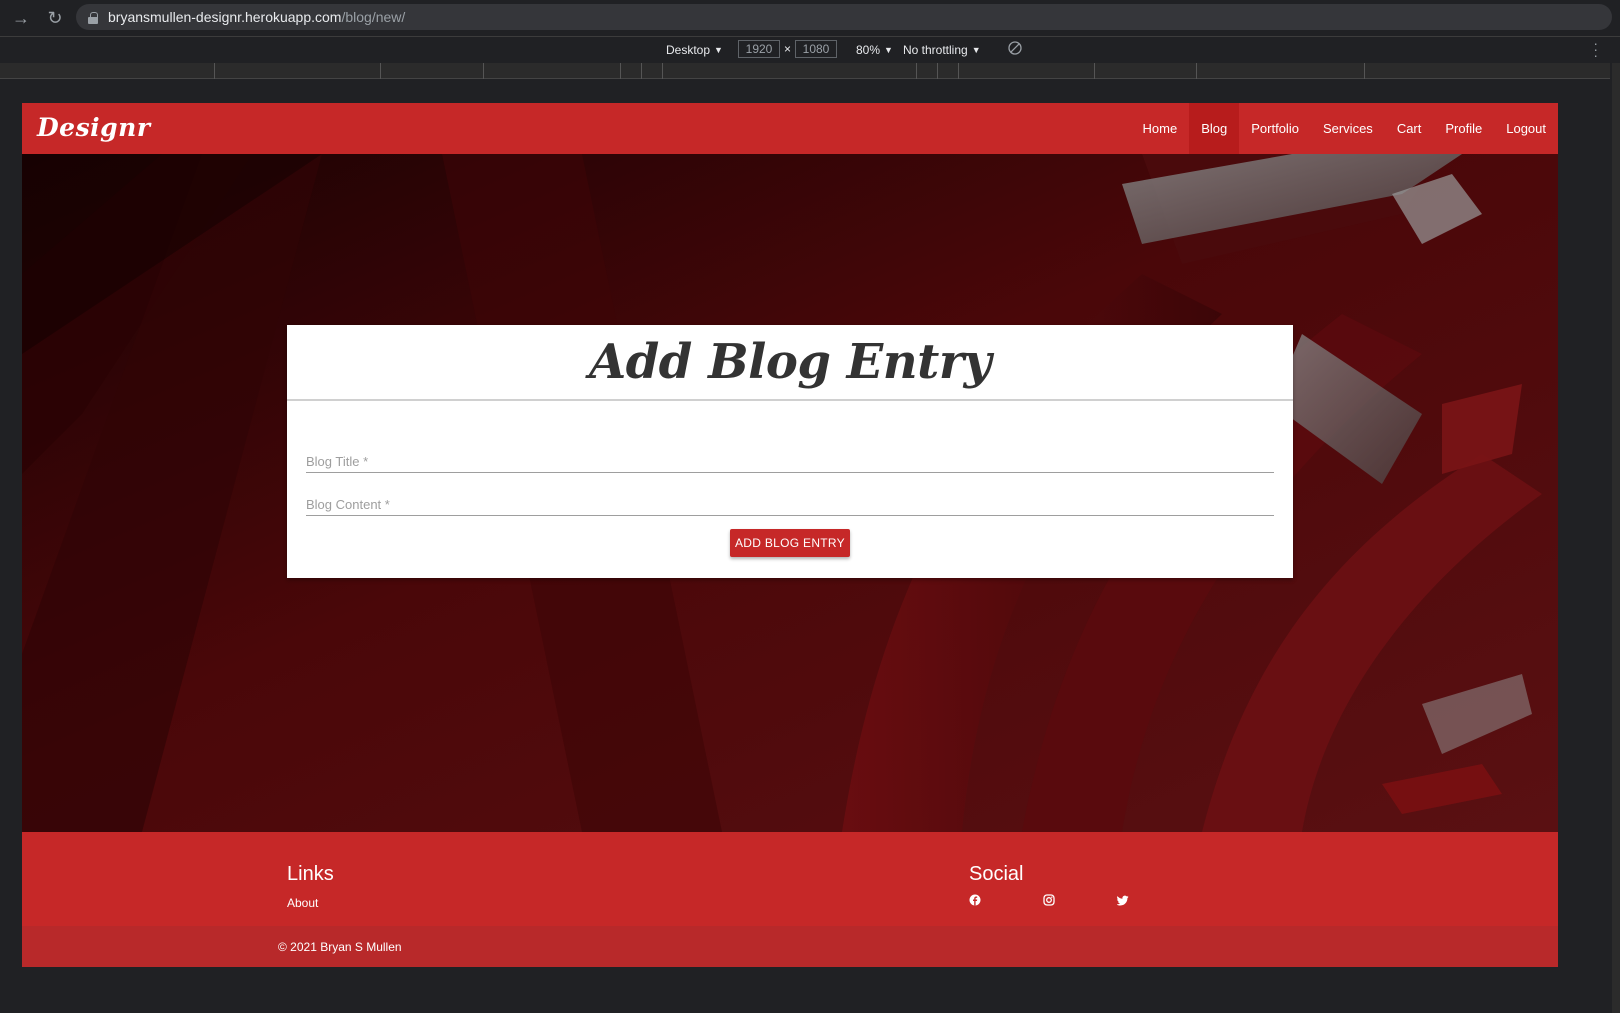 The image size is (1620, 1013). I want to click on media-query-ruler, so click(805, 71).